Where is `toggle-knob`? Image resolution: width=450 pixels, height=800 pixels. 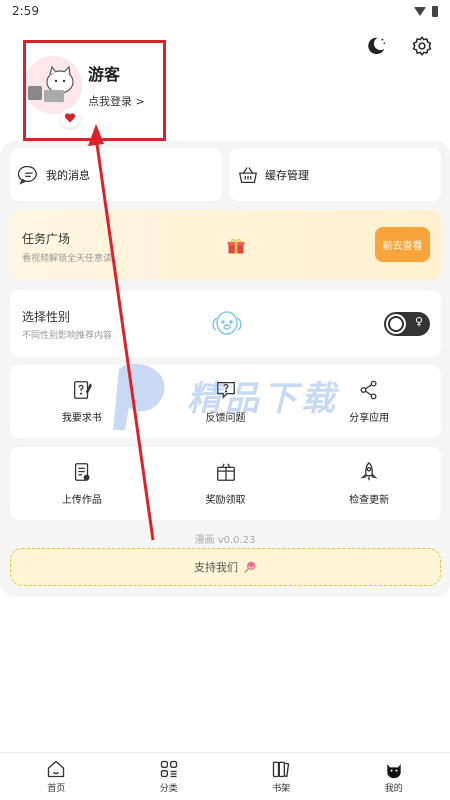 toggle-knob is located at coordinates (396, 324).